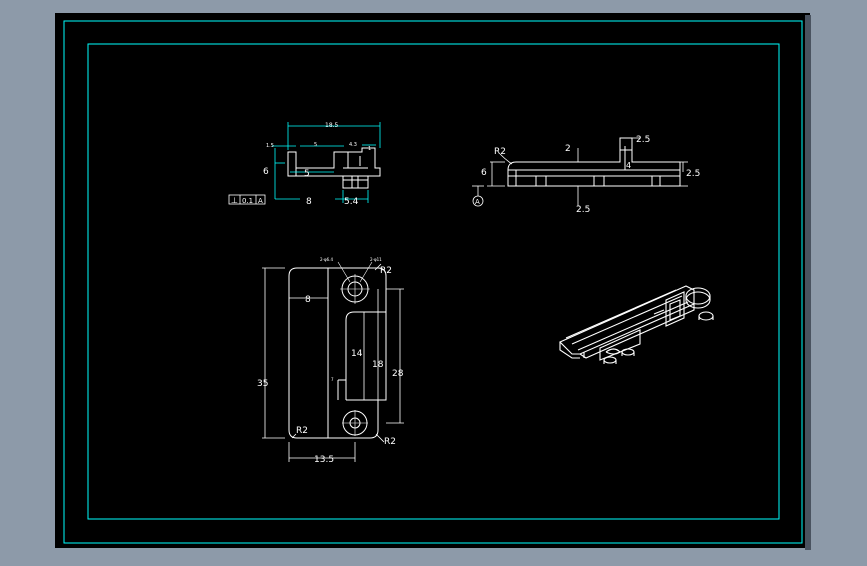  Describe the element at coordinates (693, 174) in the screenshot. I see `tr-dim-2-5-right: 2.5` at that location.